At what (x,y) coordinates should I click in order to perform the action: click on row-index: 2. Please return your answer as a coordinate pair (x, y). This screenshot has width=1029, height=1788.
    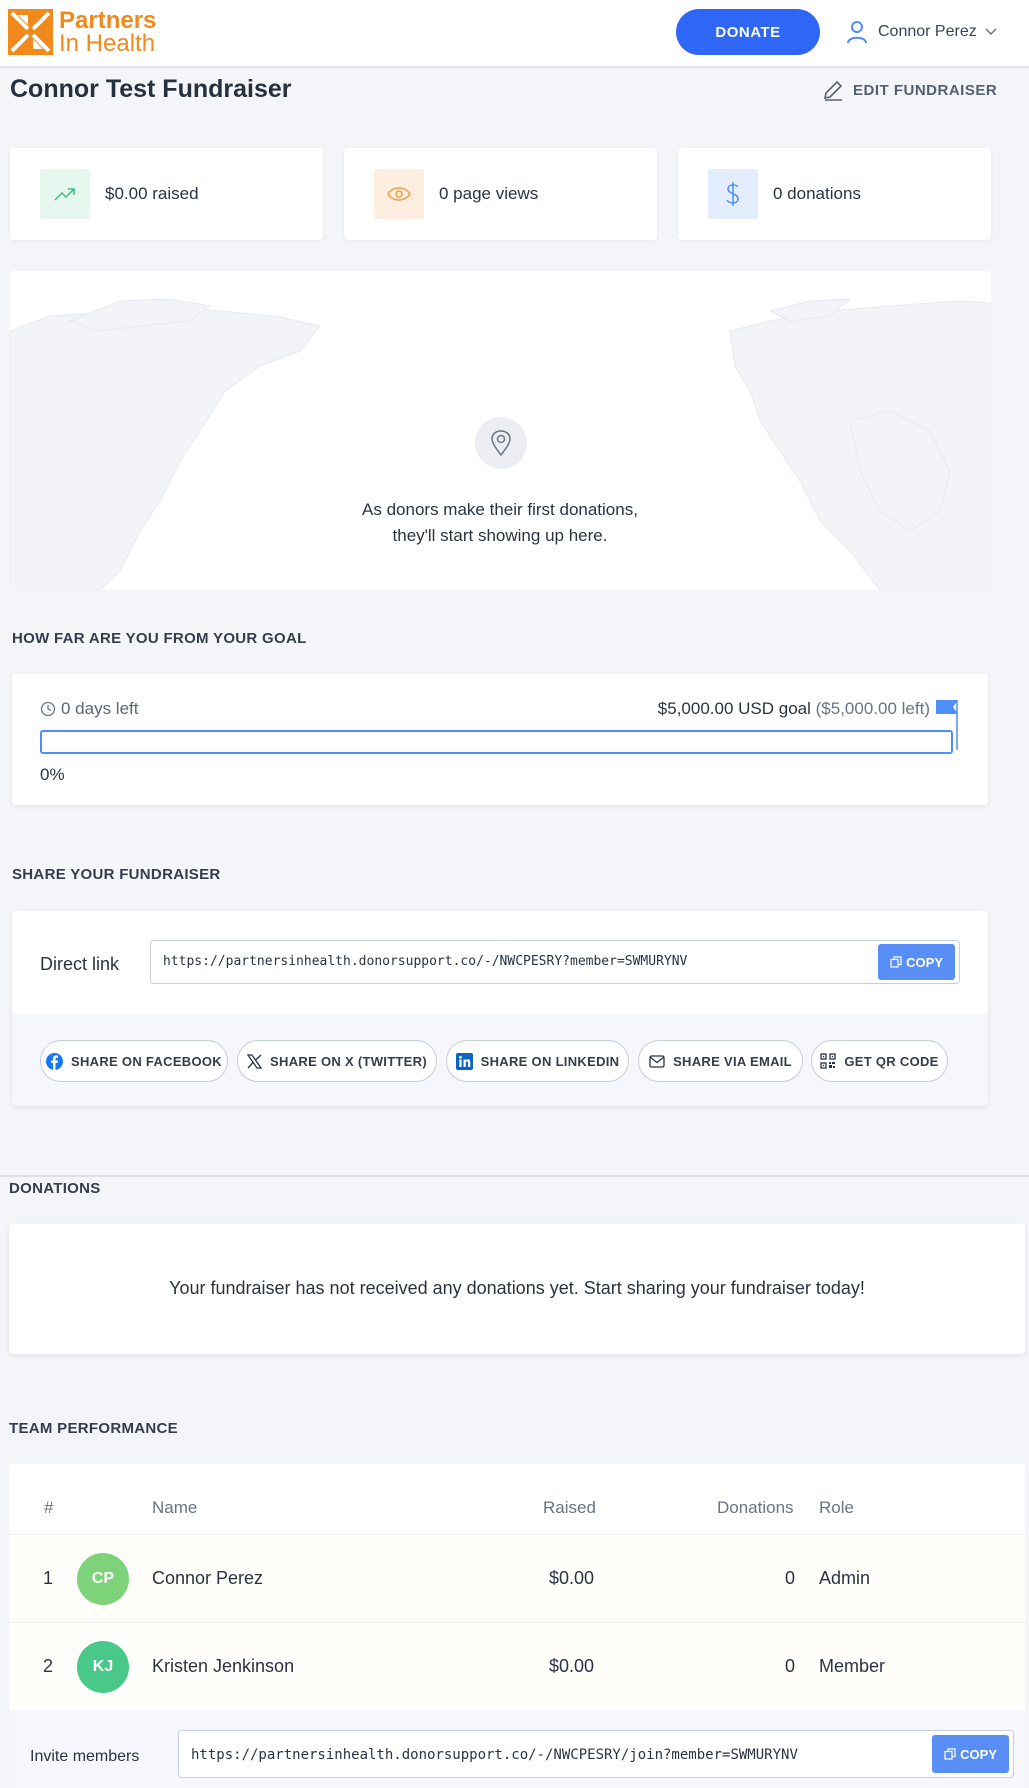
    Looking at the image, I should click on (48, 1666).